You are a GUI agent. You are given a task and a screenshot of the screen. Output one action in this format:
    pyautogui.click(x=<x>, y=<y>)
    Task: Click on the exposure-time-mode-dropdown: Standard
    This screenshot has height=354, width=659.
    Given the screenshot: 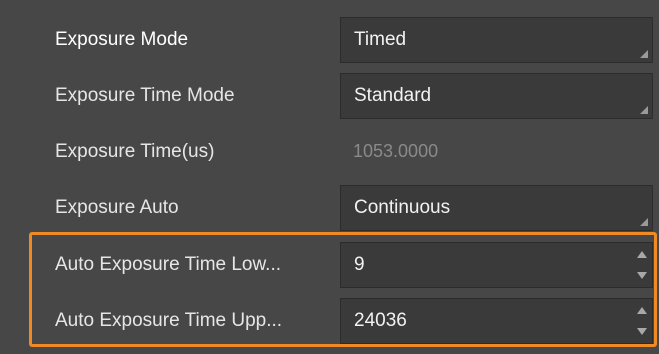 What is the action you would take?
    pyautogui.click(x=496, y=96)
    